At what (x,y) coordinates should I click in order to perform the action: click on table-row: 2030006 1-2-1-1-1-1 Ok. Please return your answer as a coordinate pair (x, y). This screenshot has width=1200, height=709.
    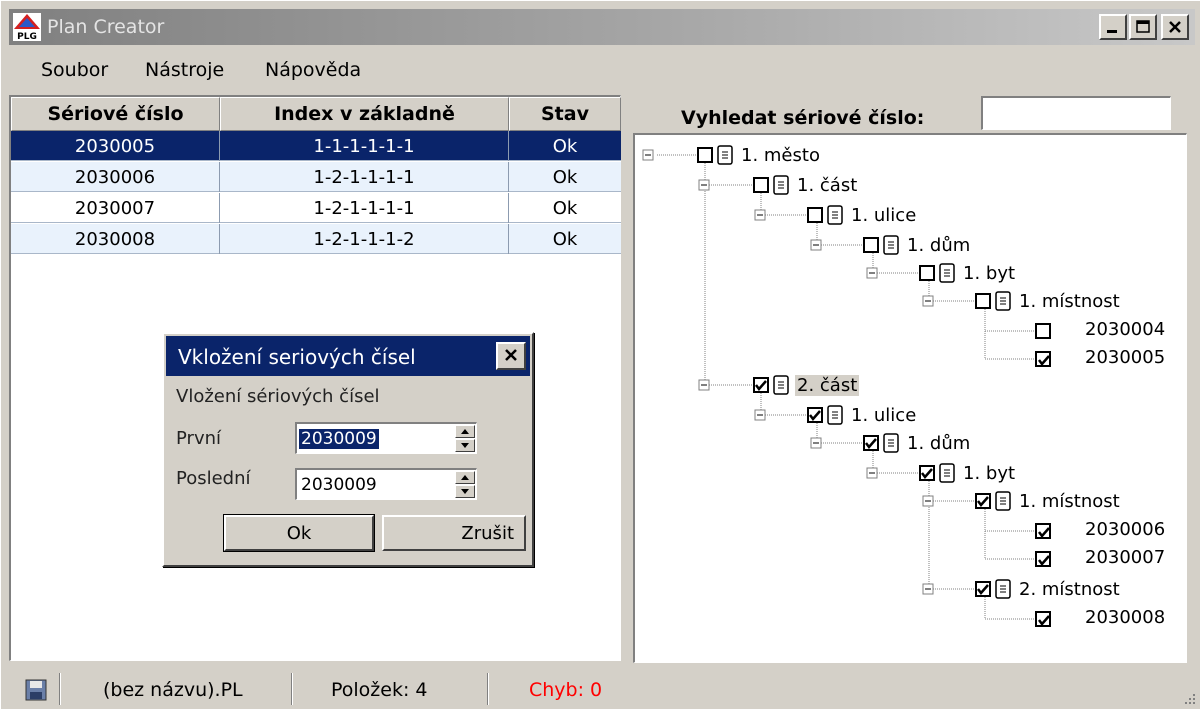
    Looking at the image, I should click on (316, 177).